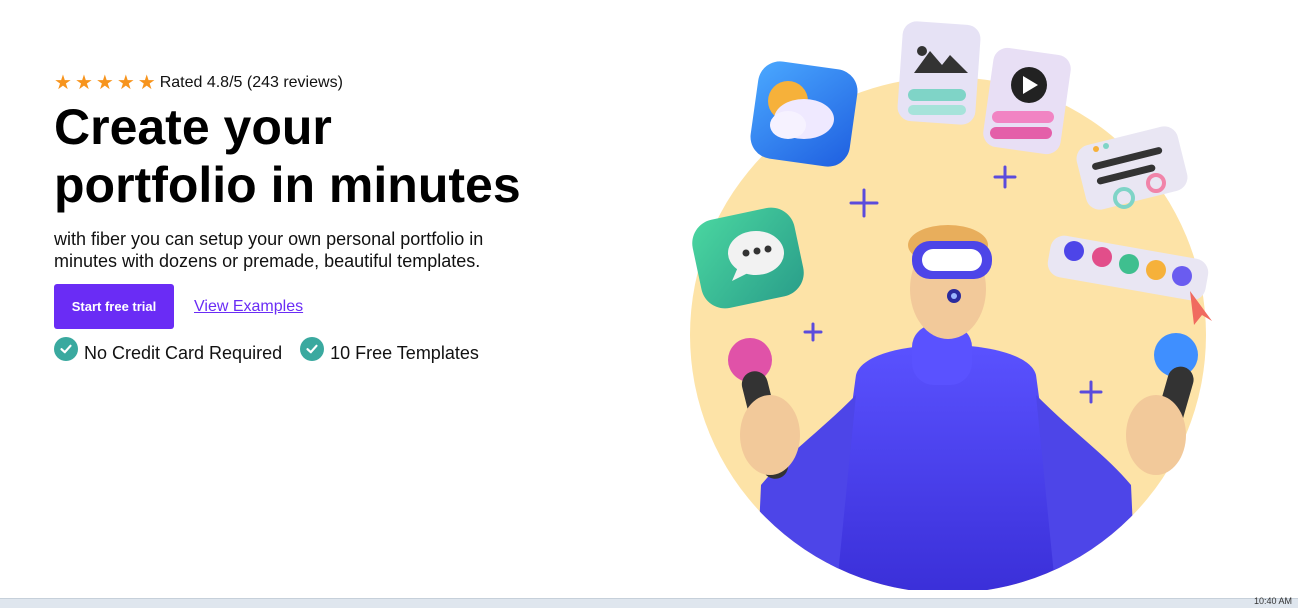 The width and height of the screenshot is (1298, 608). What do you see at coordinates (404, 352) in the screenshot?
I see `feature-label: 10 Free Templates` at bounding box center [404, 352].